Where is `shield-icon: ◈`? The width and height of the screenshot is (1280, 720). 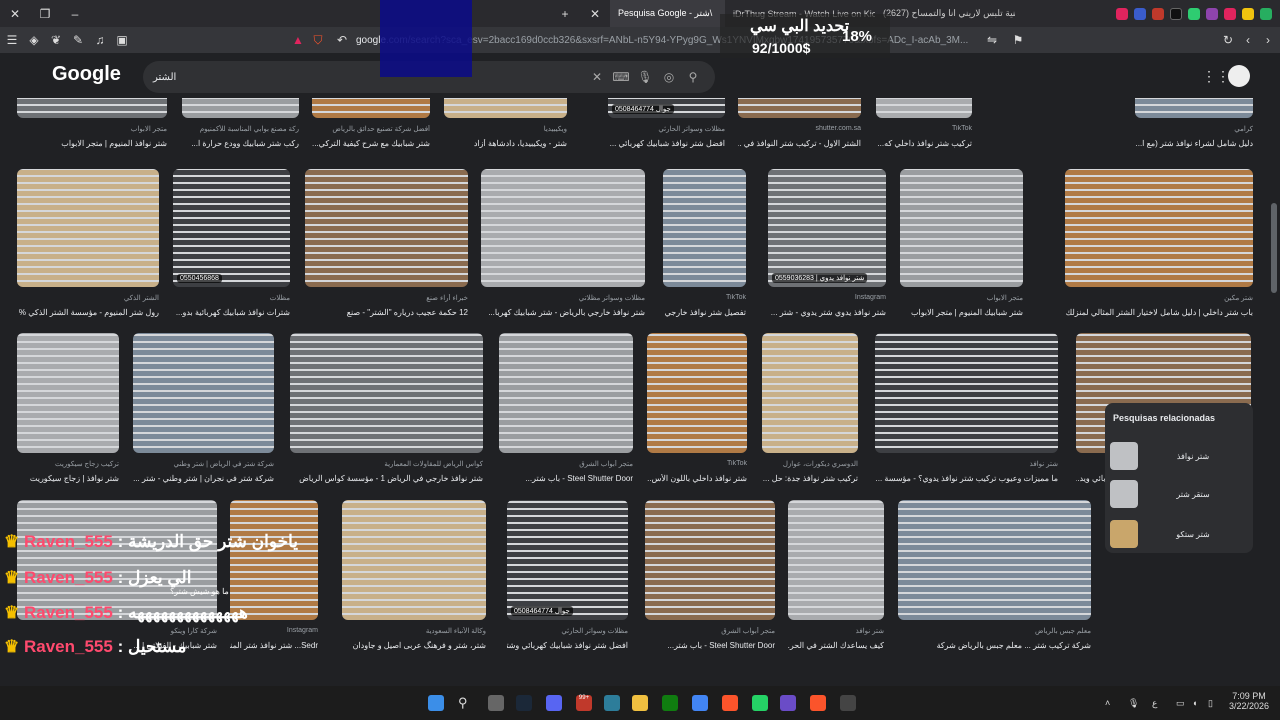 shield-icon: ◈ is located at coordinates (34, 40).